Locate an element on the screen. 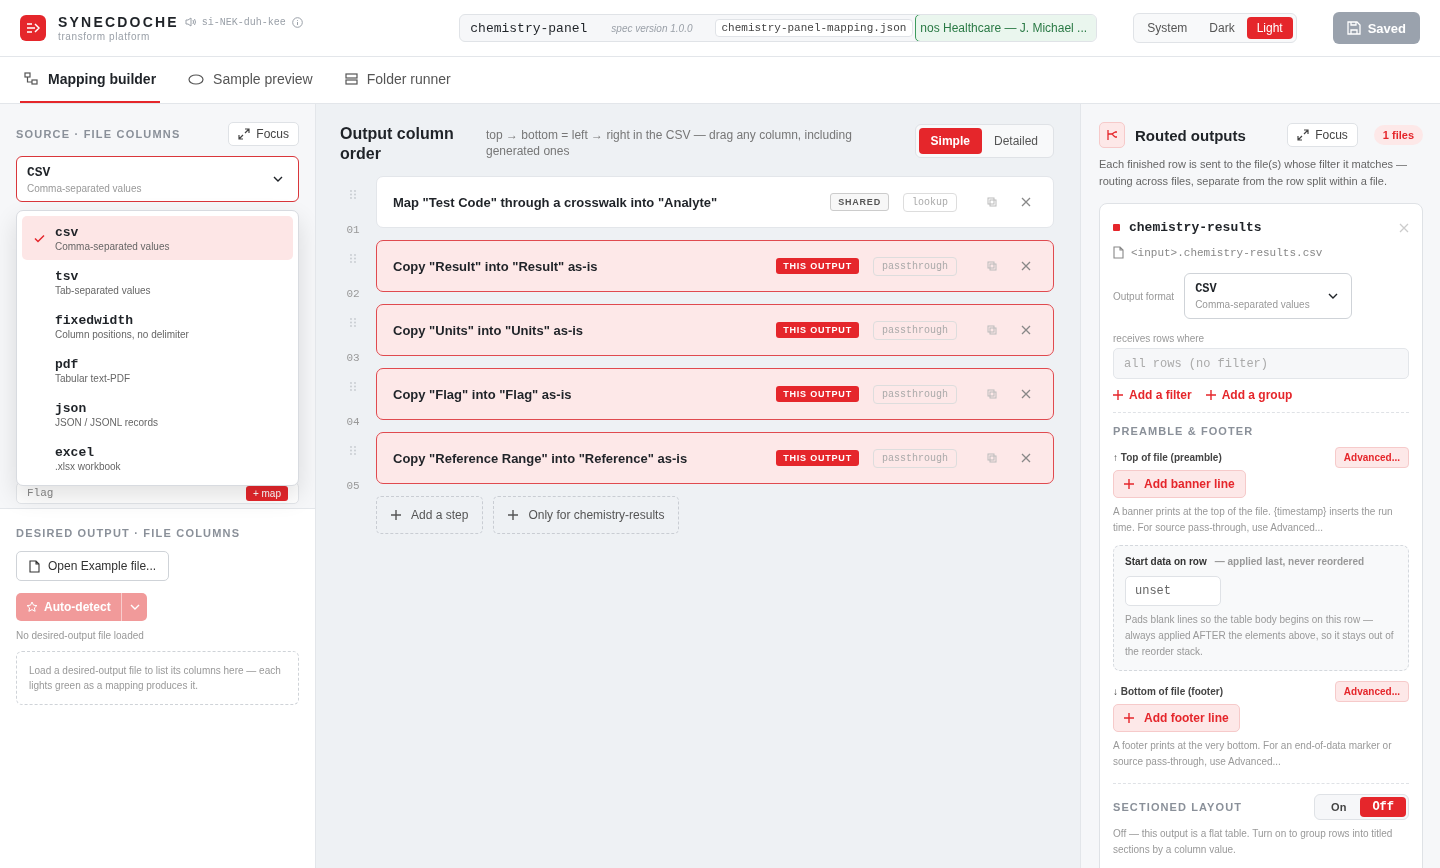  speaker-icon is located at coordinates (190, 22).